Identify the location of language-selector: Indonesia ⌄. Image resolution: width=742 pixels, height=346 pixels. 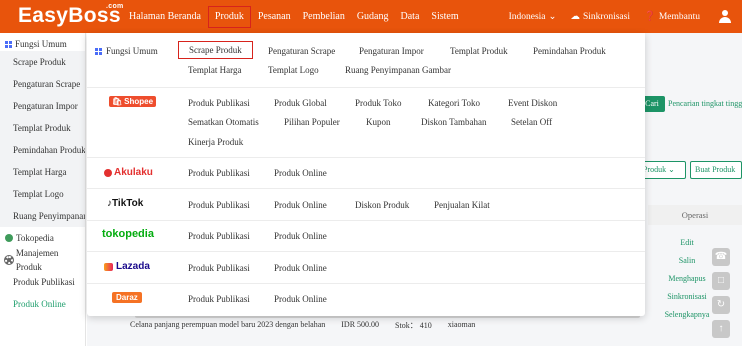
(532, 17).